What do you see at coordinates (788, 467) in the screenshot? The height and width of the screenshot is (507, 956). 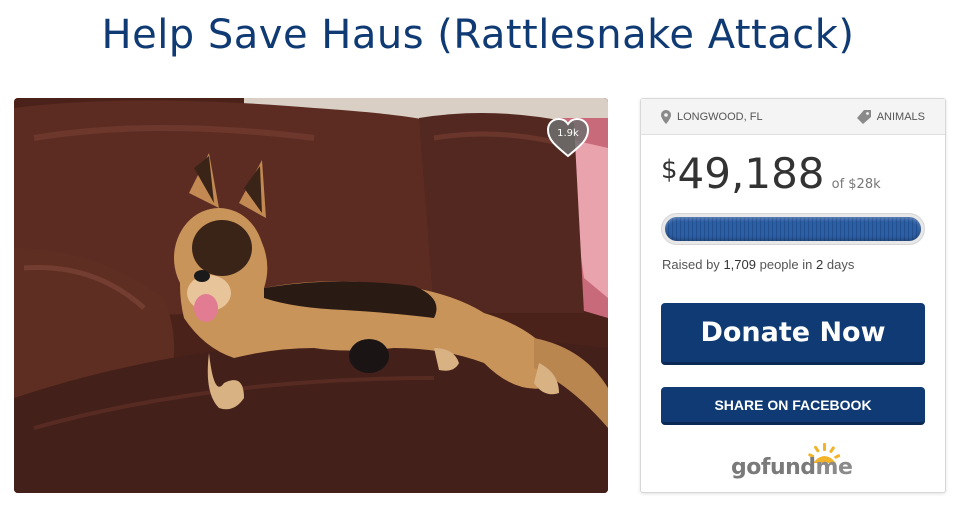 I see `logo-fund: fund` at bounding box center [788, 467].